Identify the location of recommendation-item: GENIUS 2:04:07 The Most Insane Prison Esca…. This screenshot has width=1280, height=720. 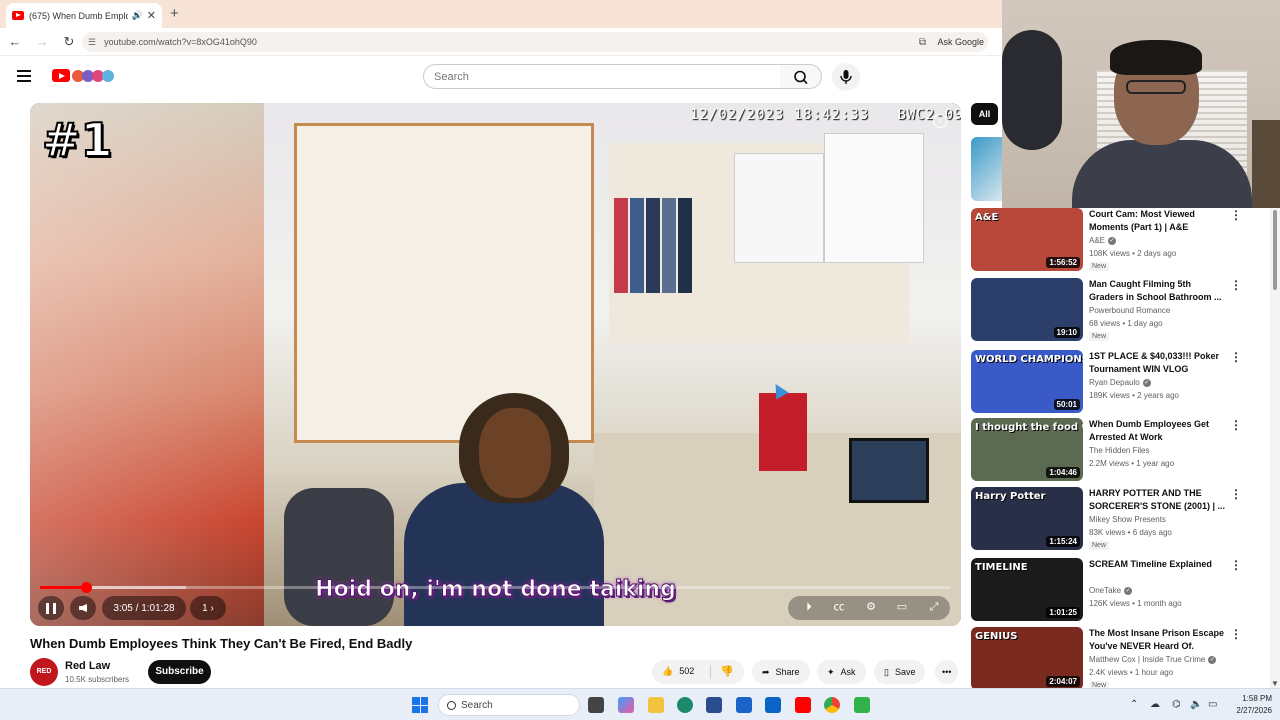
(1111, 659).